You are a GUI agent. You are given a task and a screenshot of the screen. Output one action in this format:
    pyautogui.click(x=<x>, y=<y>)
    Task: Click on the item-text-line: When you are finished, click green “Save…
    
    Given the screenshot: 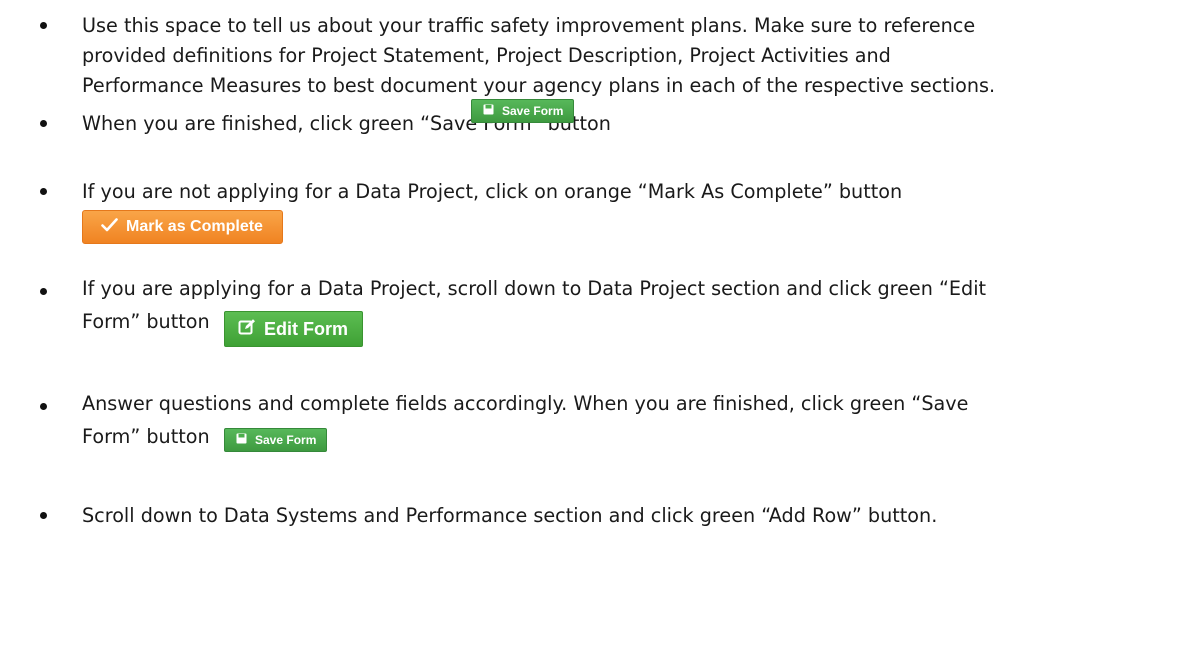 What is the action you would take?
    pyautogui.click(x=346, y=123)
    